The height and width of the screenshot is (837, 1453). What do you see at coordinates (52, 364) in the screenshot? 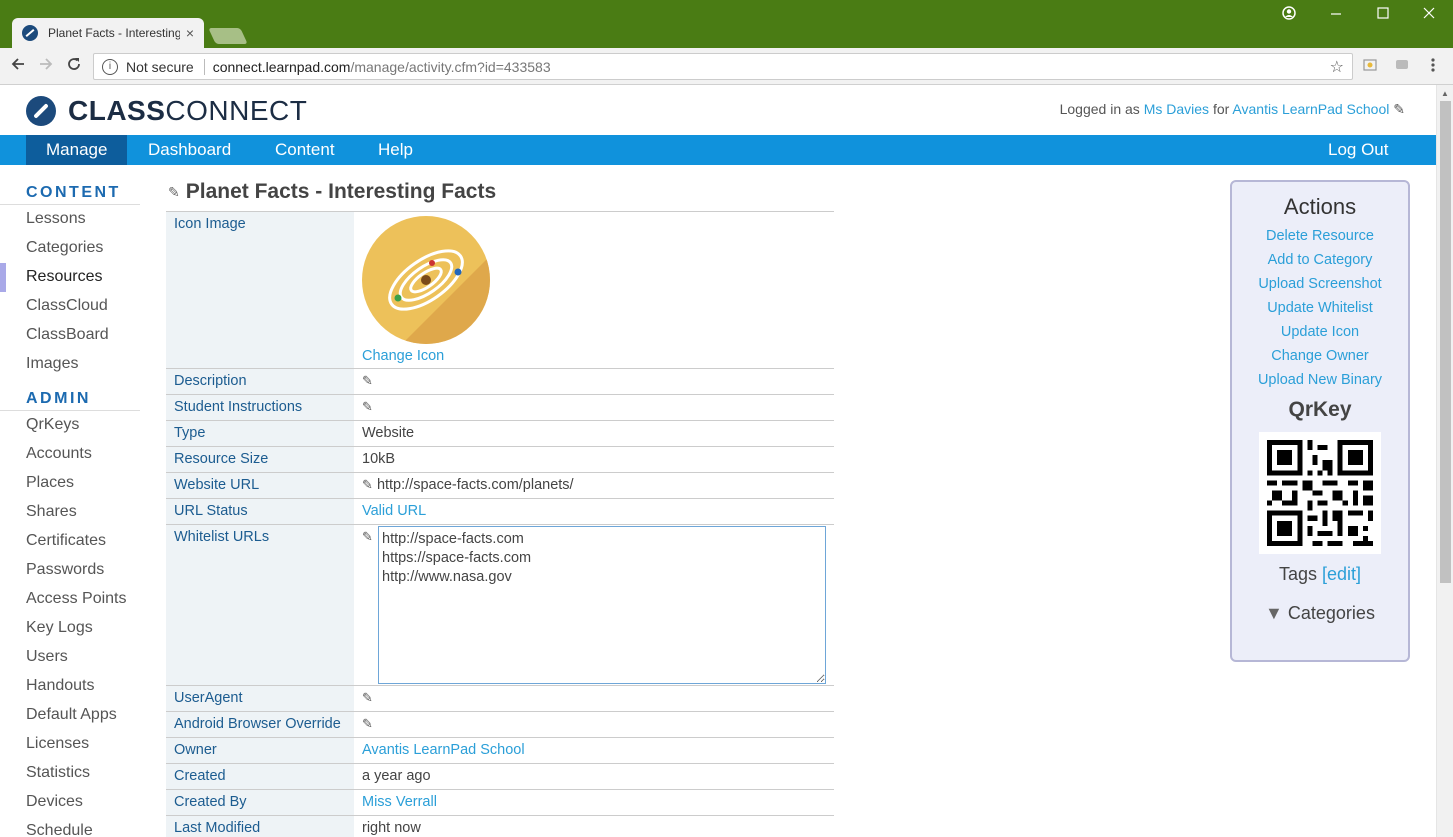
I see `sidebar-item-images: Images` at bounding box center [52, 364].